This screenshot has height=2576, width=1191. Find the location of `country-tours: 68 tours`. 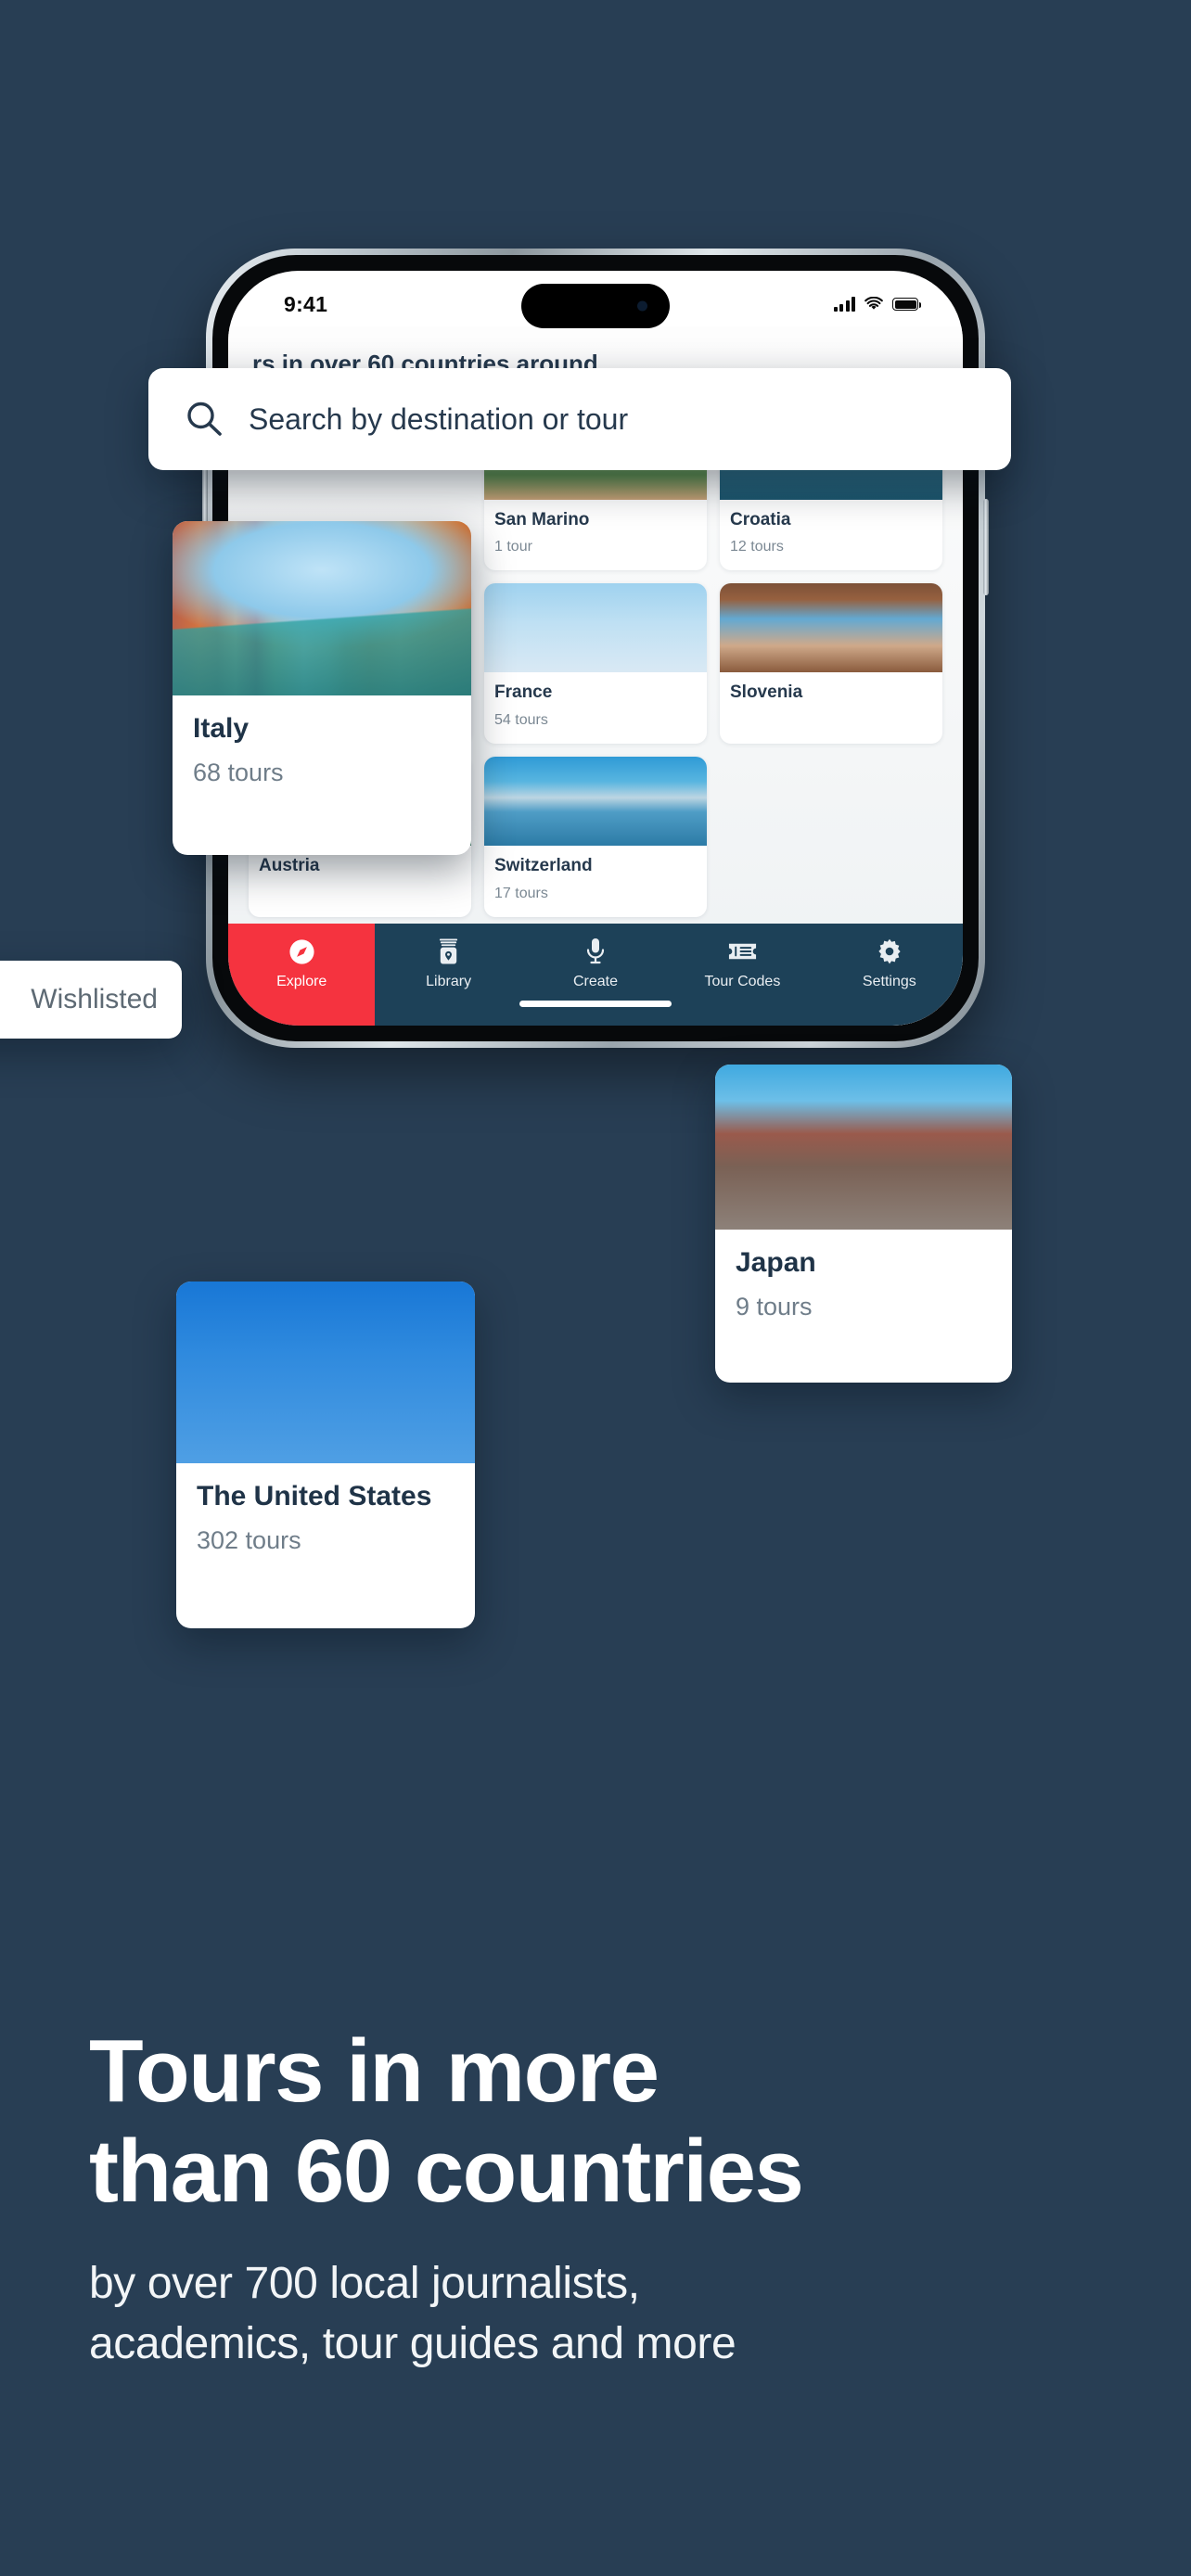

country-tours: 68 tours is located at coordinates (238, 772).